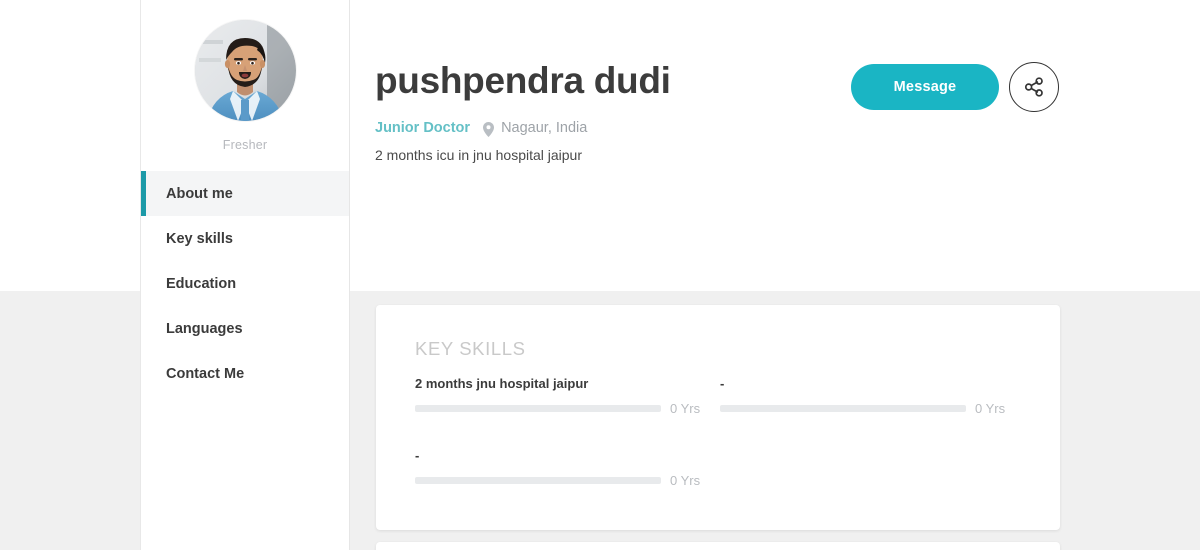 This screenshot has width=1200, height=550. What do you see at coordinates (205, 373) in the screenshot?
I see `sidebar-item-label: Contact Me` at bounding box center [205, 373].